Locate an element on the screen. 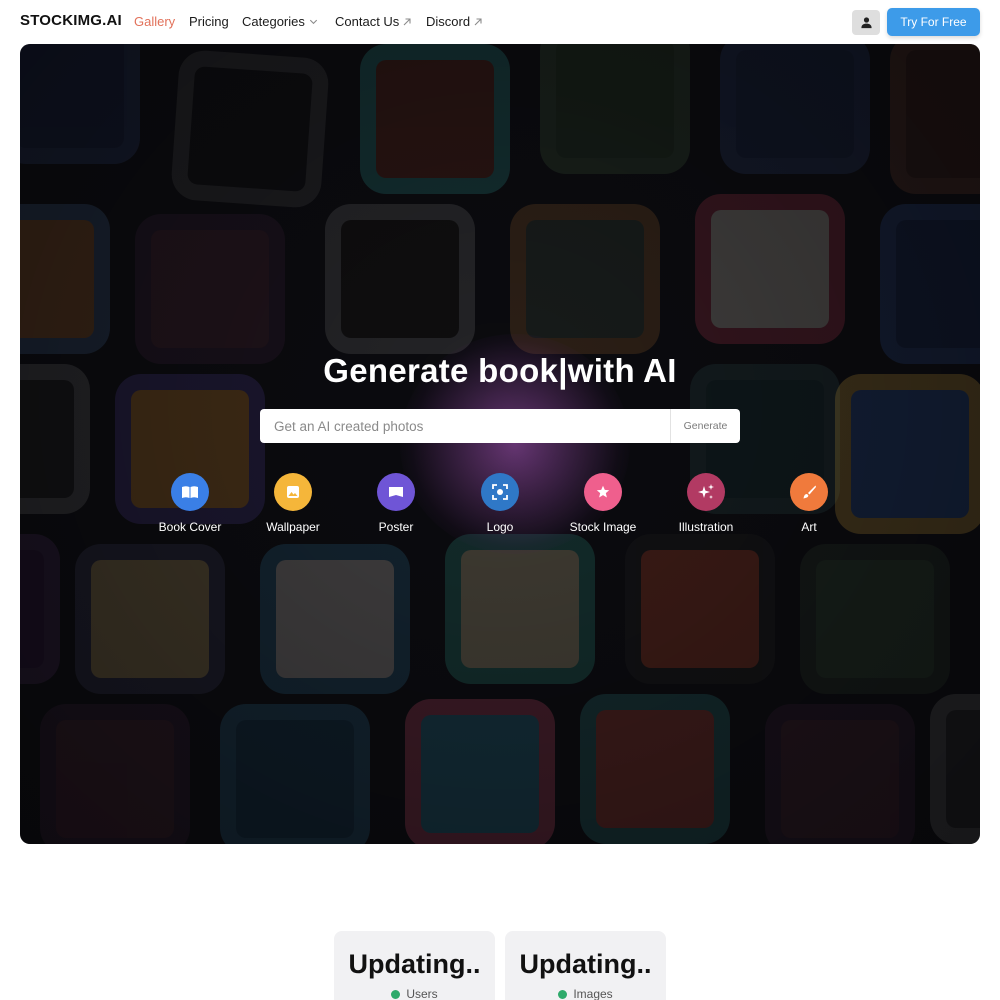 This screenshot has height=1000, width=1000. category-label: Art is located at coordinates (809, 527).